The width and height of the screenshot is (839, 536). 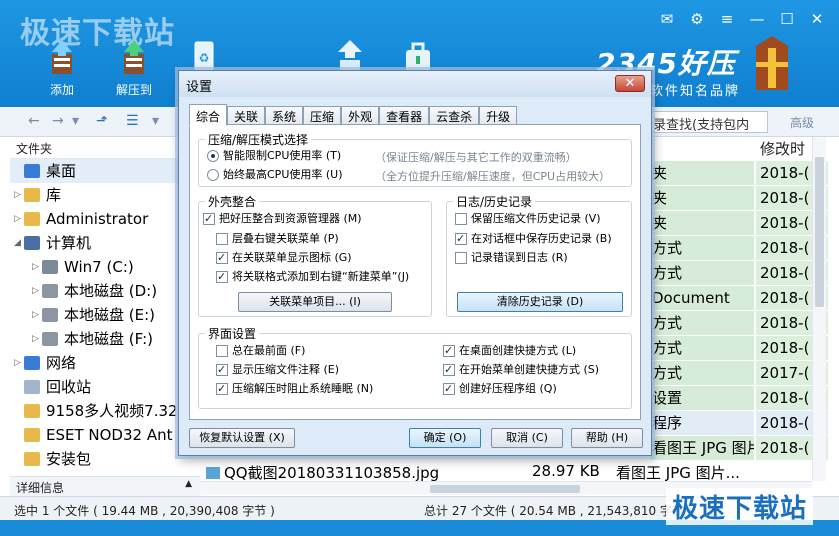 I want to click on table-row: 方式 2017-(, so click(x=739, y=373).